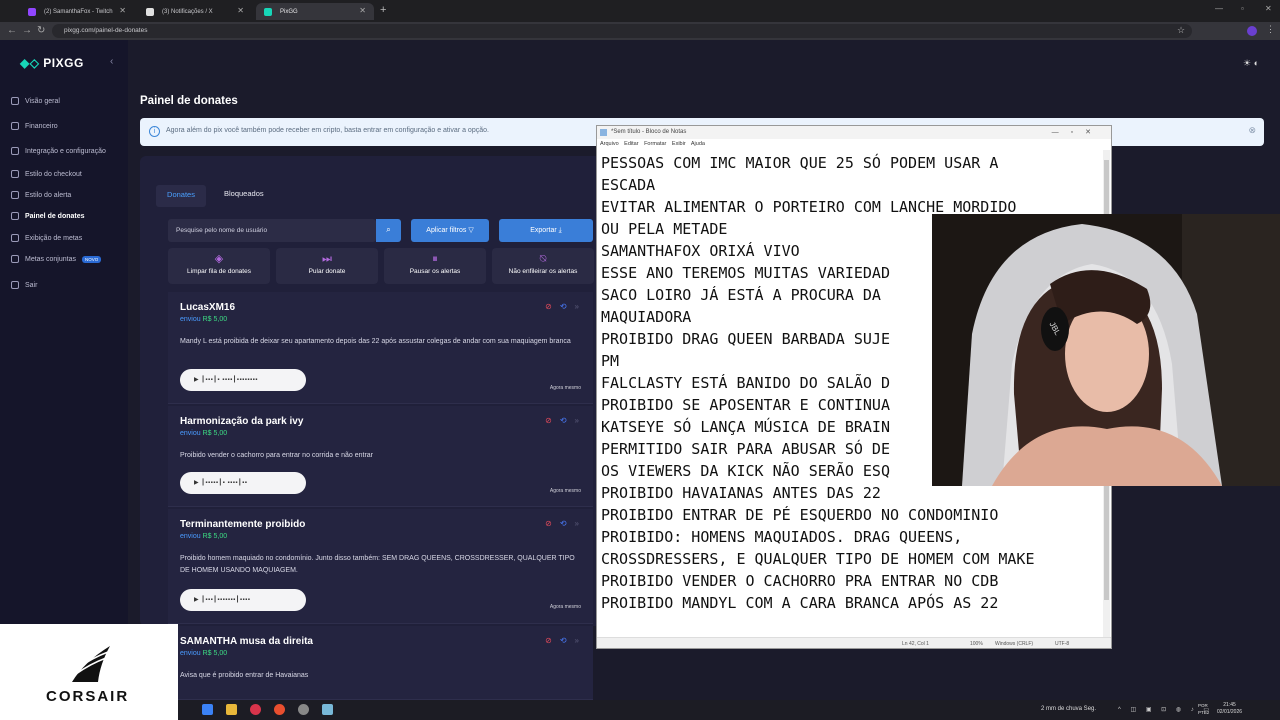 The image size is (1280, 720). I want to click on collapse-sidebar-icon: ‹, so click(111, 61).